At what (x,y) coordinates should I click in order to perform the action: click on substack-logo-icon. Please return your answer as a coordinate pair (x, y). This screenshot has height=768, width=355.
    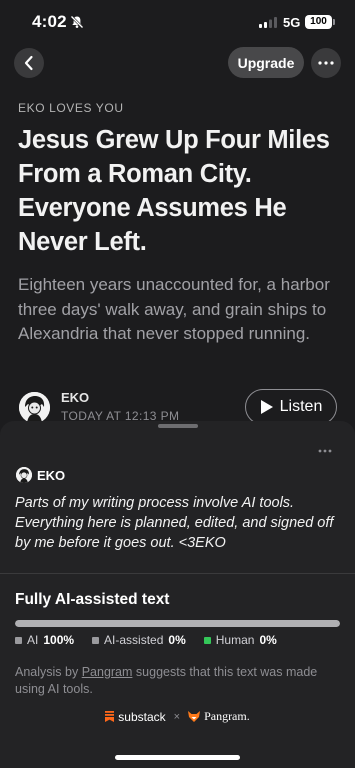
    Looking at the image, I should click on (110, 716).